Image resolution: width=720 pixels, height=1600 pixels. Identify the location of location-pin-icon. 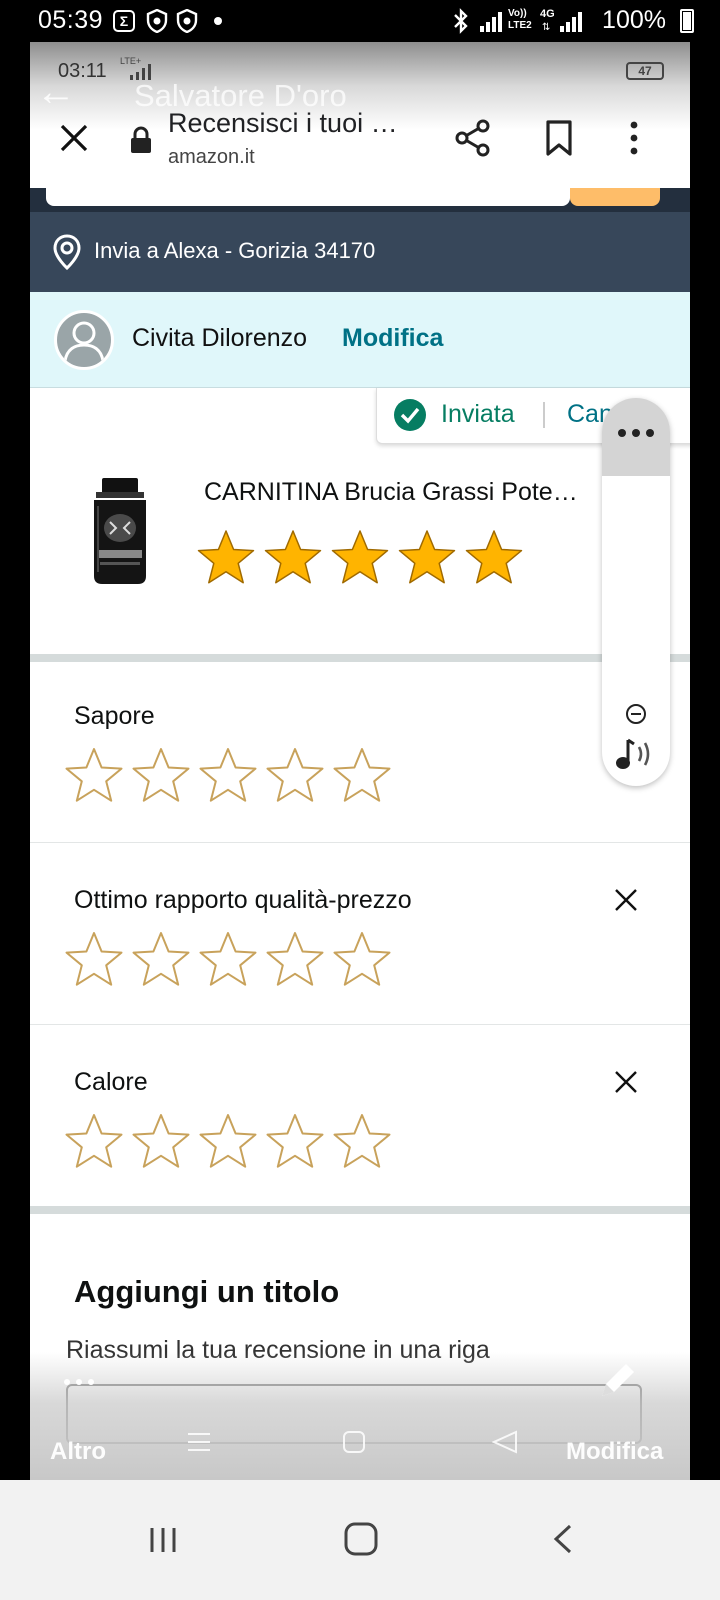
(67, 252).